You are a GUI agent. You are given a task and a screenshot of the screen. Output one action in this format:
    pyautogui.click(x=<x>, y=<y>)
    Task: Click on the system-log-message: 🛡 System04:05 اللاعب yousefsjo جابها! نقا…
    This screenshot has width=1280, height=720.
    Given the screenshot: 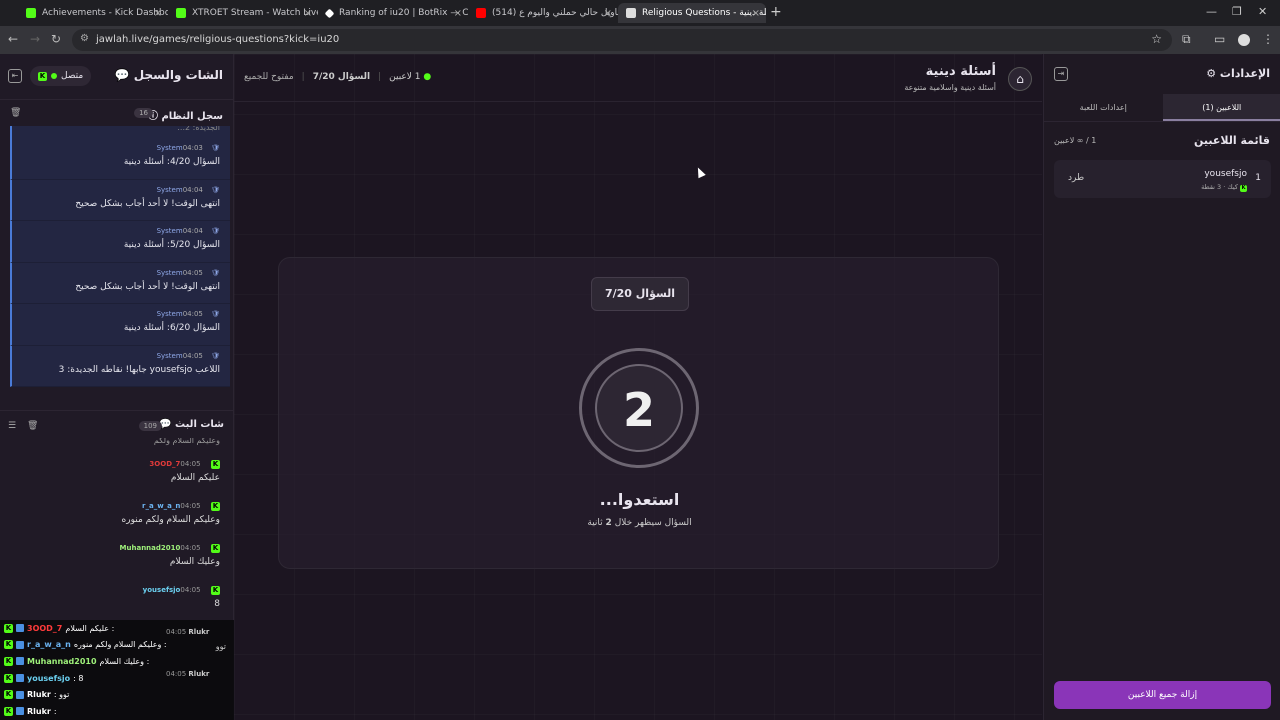 What is the action you would take?
    pyautogui.click(x=120, y=366)
    